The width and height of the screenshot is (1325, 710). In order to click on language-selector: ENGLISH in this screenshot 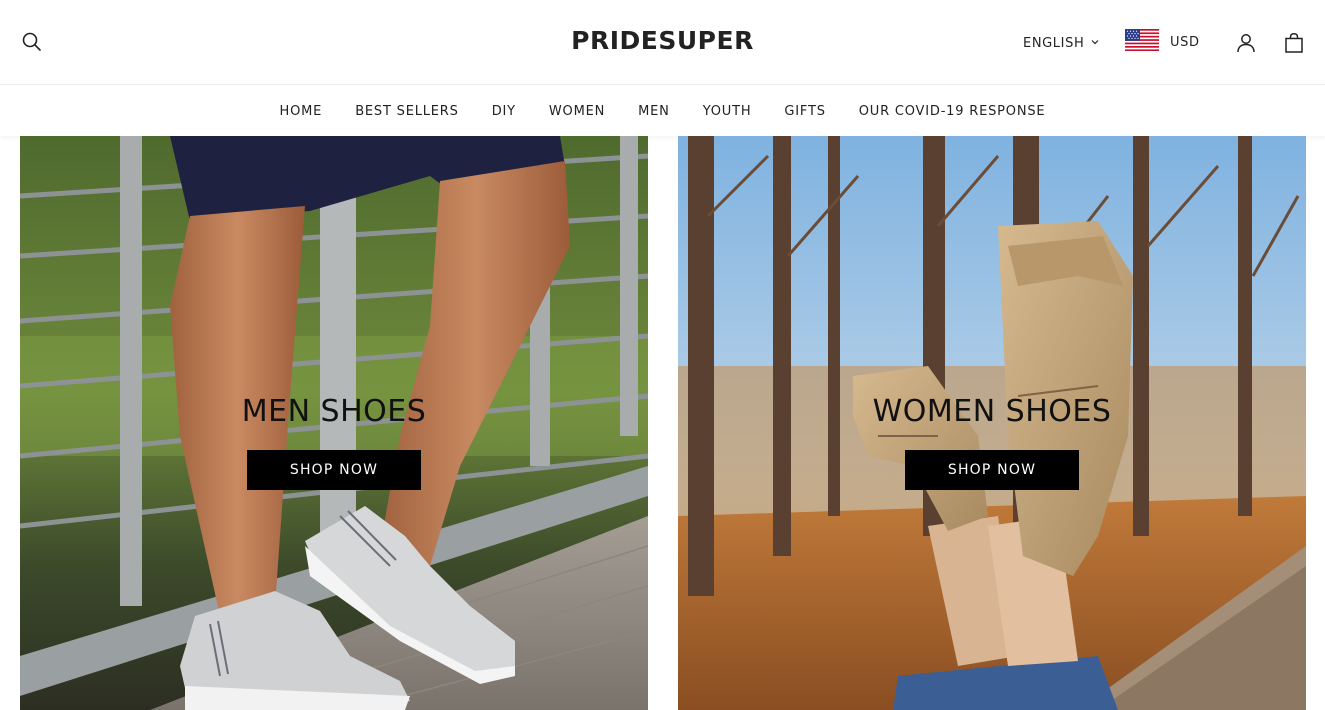, I will do `click(1061, 43)`.